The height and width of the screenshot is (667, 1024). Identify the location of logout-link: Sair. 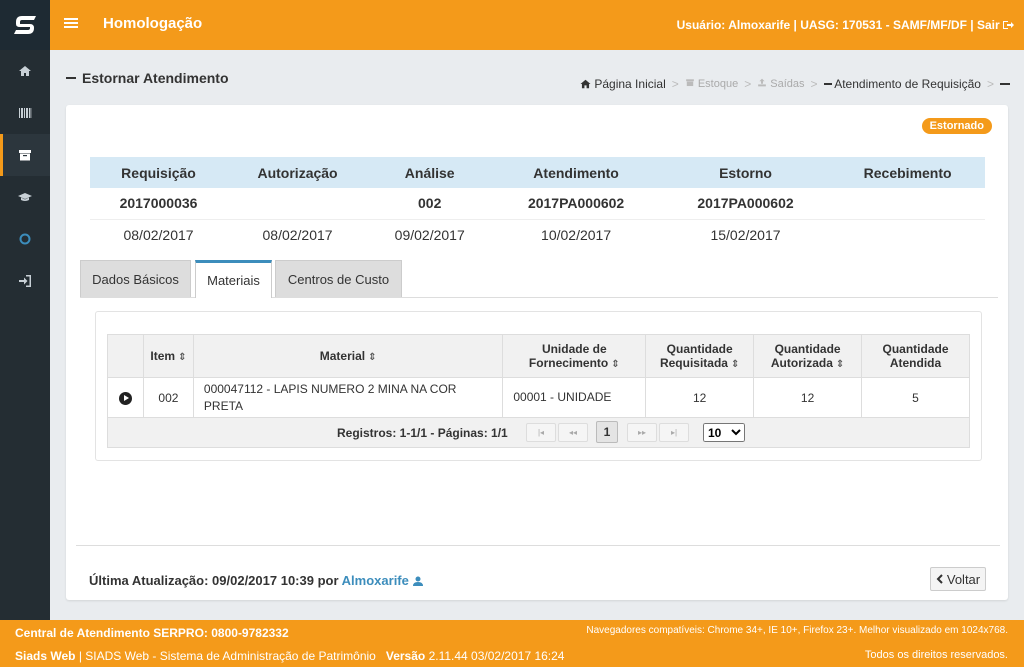
(995, 25).